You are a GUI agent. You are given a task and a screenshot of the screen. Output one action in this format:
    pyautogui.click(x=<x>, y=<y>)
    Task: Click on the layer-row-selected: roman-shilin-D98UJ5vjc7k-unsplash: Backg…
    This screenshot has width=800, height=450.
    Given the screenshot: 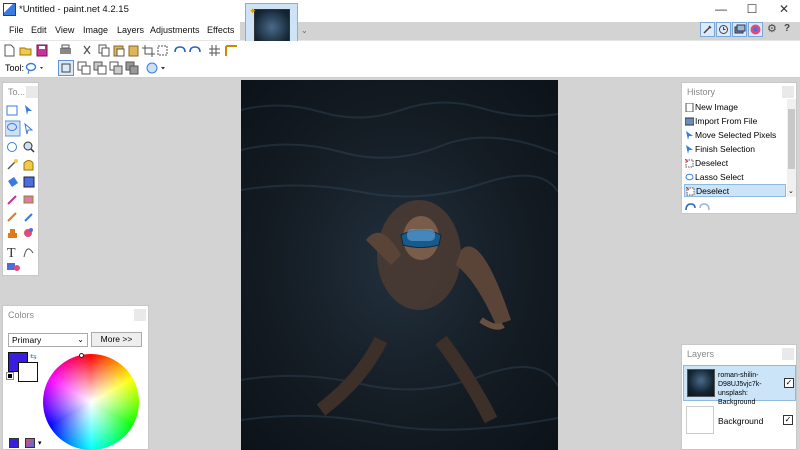 What is the action you would take?
    pyautogui.click(x=739, y=385)
    